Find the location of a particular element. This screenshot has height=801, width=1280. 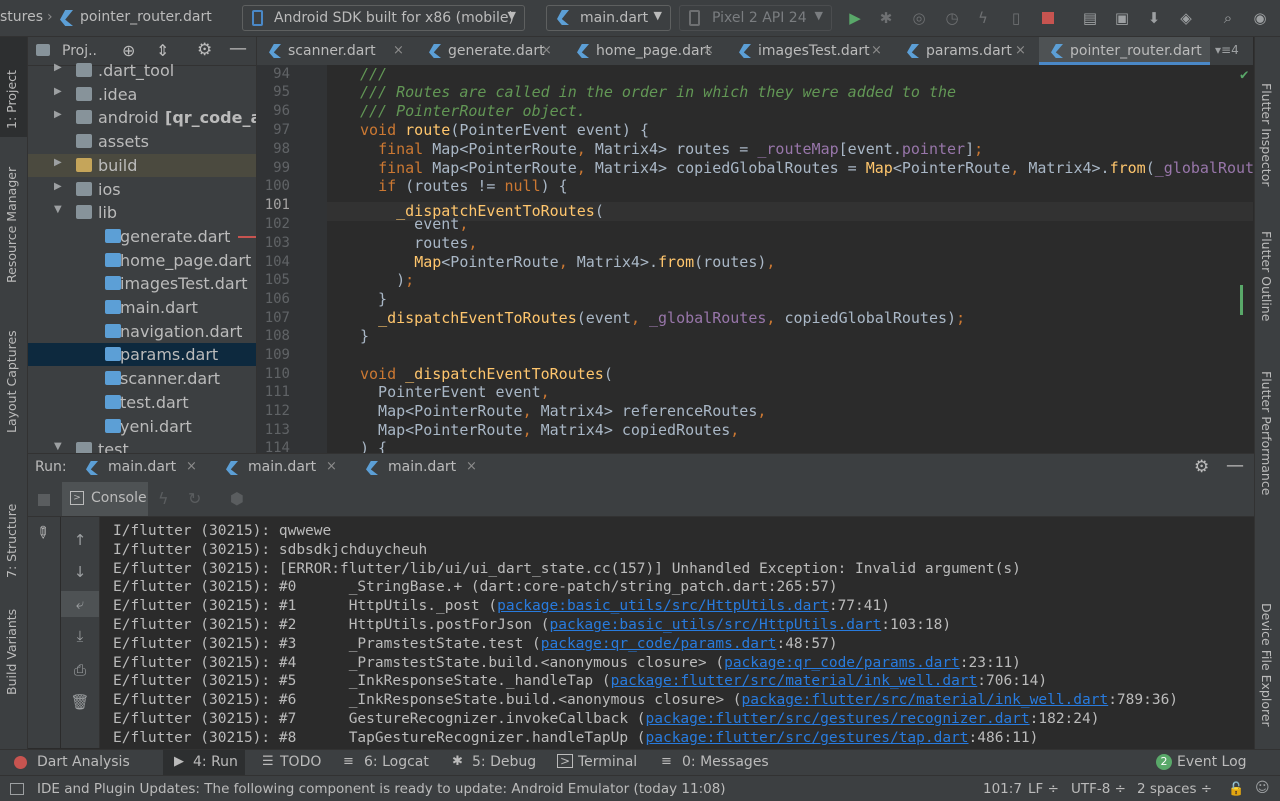

tree-item: generate.dart is located at coordinates (142, 236).